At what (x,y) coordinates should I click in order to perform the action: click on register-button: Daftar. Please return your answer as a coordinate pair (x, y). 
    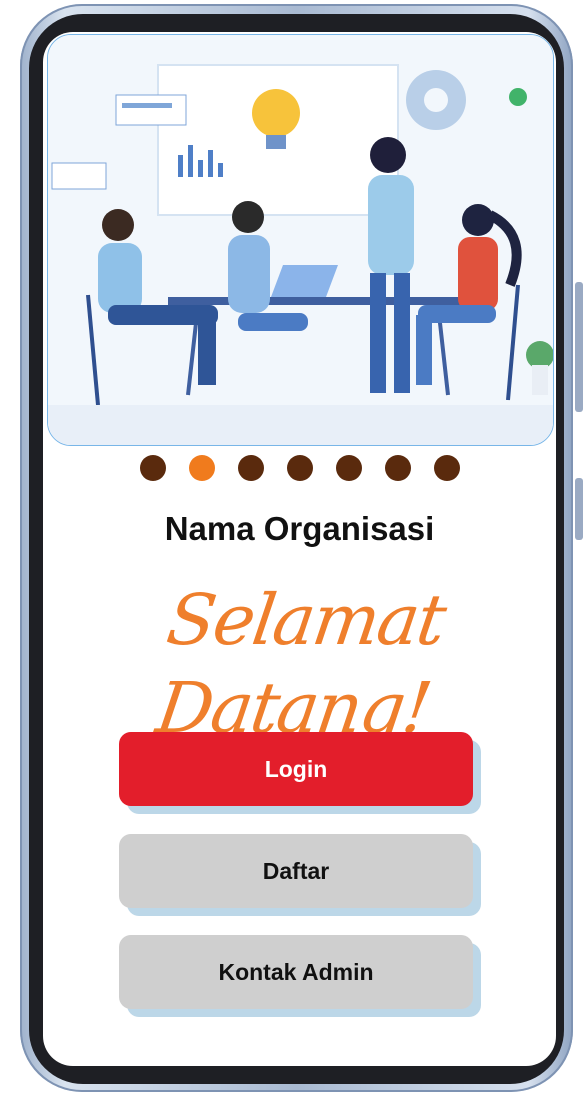
    Looking at the image, I should click on (296, 871).